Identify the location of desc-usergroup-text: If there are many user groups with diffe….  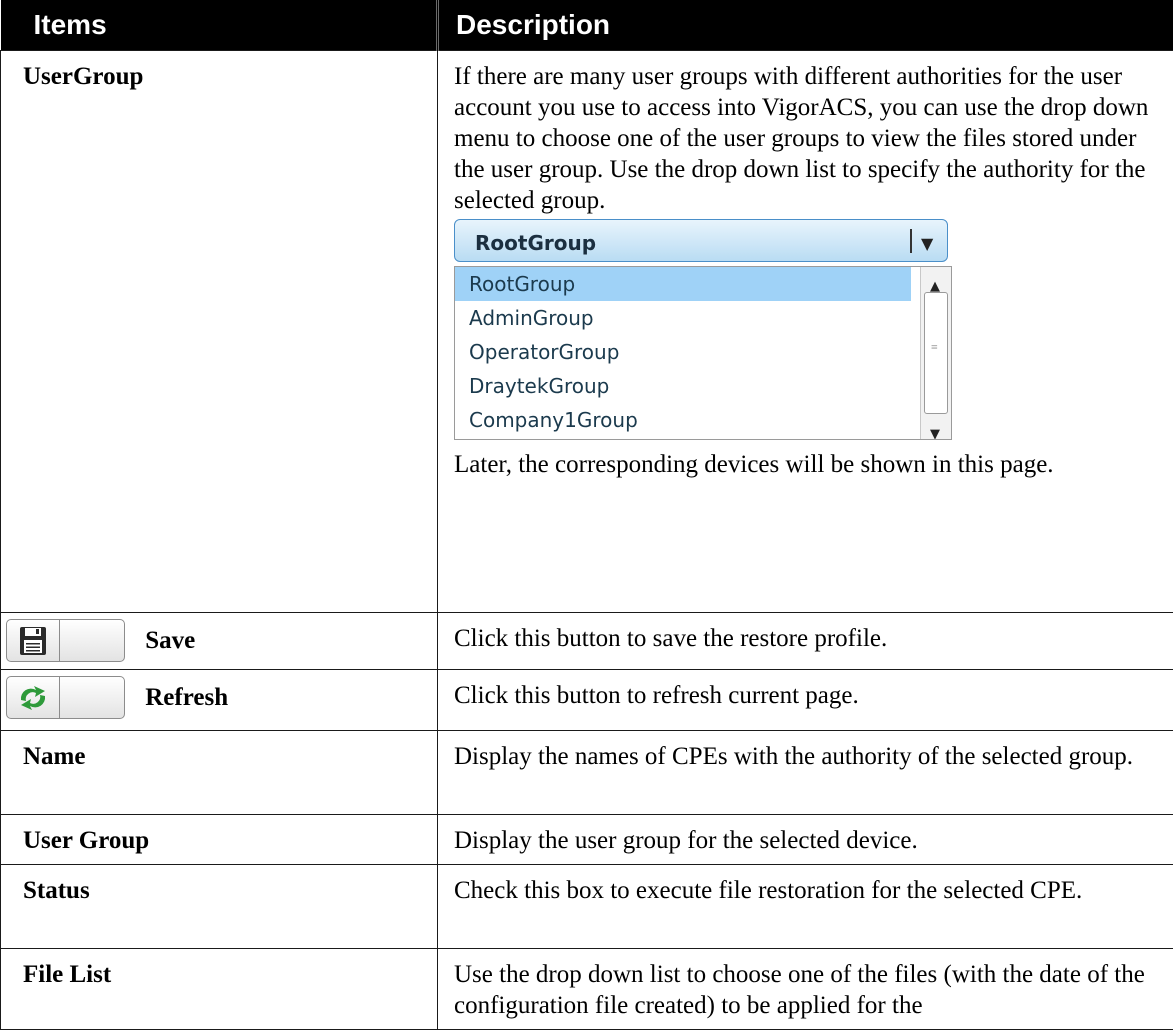
(809, 138).